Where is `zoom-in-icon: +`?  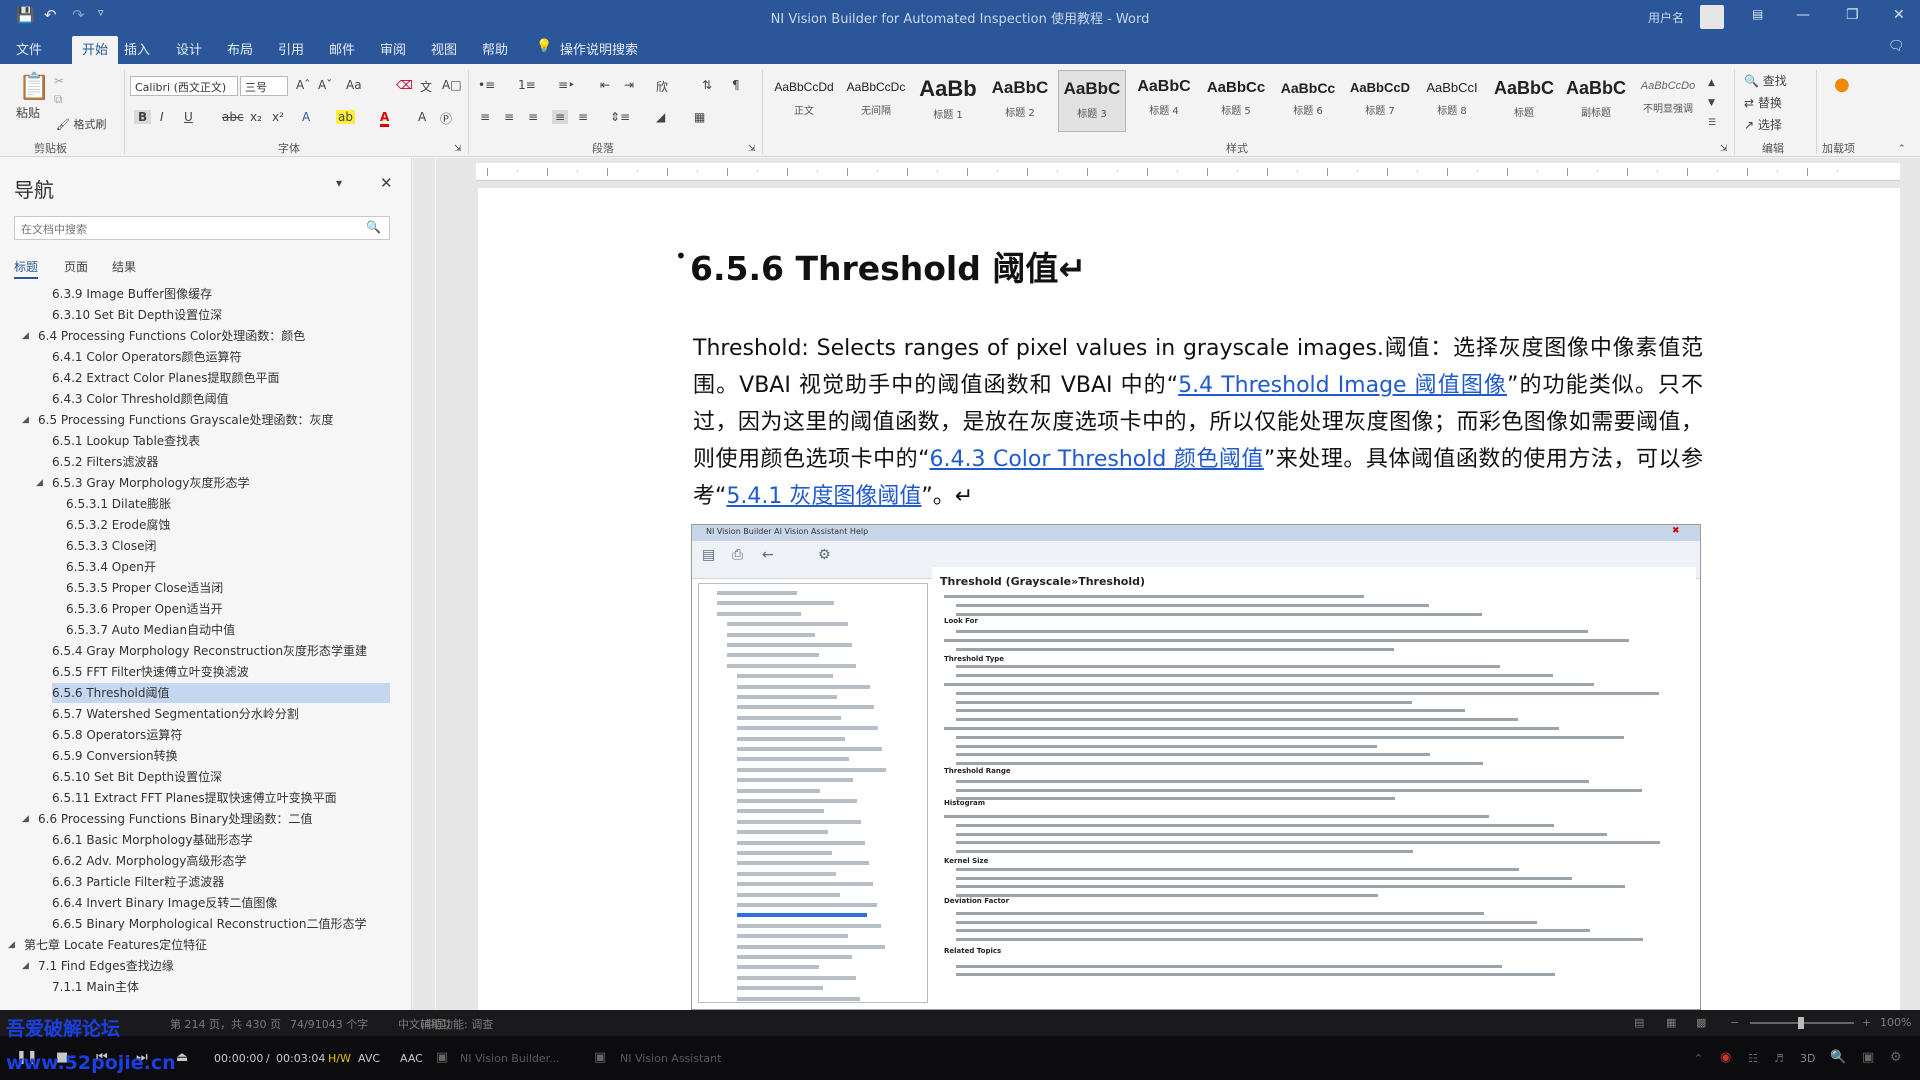
zoom-in-icon: + is located at coordinates (1866, 1022).